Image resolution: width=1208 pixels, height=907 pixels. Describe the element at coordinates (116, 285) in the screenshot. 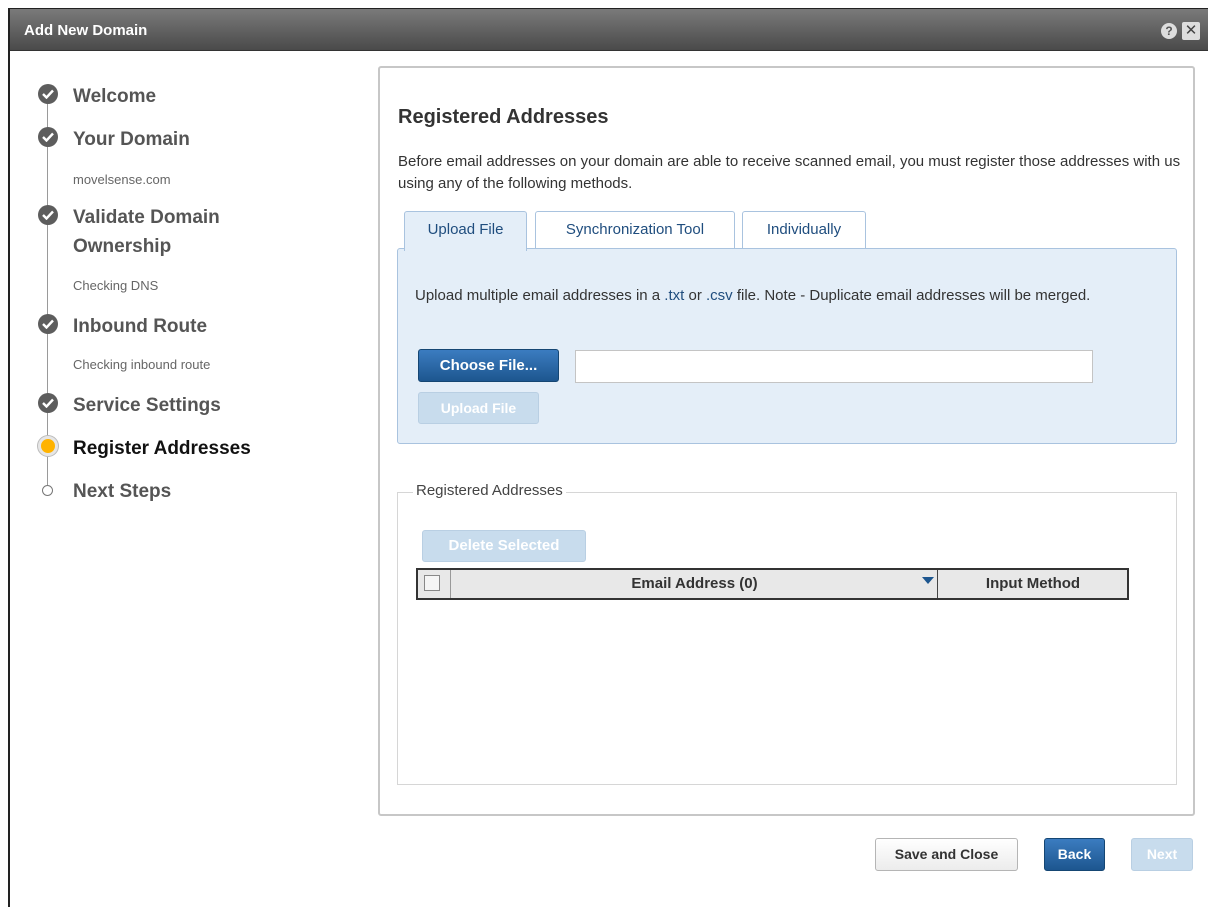

I see `step-sub-dns: Checking DNS` at that location.